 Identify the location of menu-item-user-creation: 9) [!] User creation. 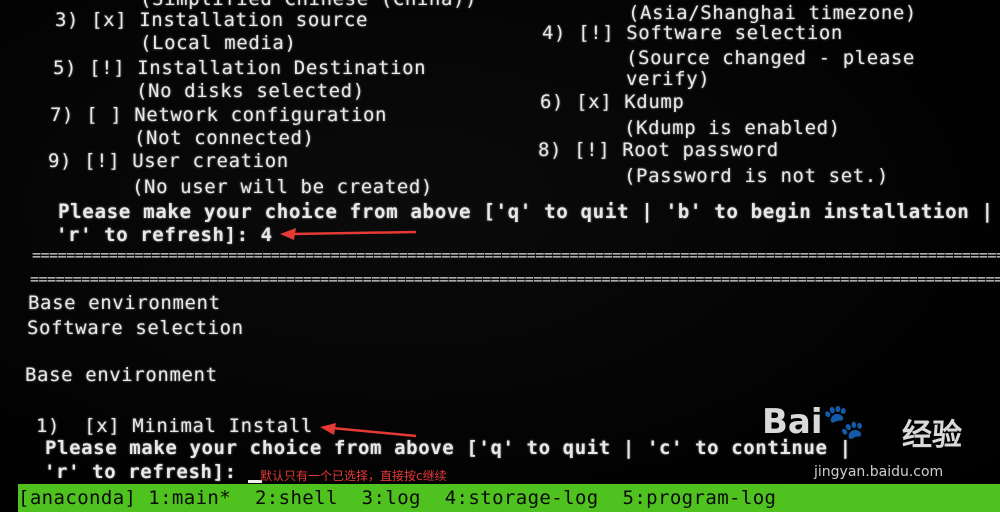
(168, 161).